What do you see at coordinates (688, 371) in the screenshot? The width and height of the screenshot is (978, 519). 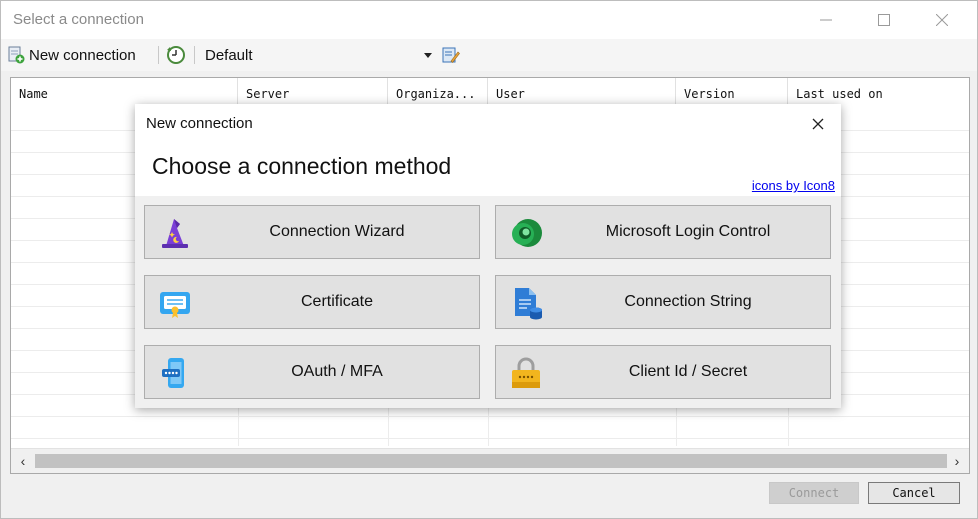 I see `option-label: Client Id / Secret` at bounding box center [688, 371].